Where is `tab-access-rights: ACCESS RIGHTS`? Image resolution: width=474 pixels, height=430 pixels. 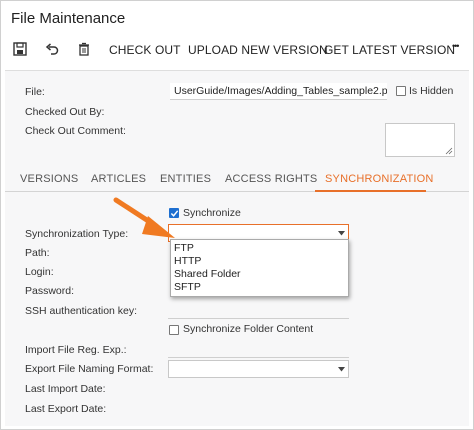
tab-access-rights: ACCESS RIGHTS is located at coordinates (271, 179).